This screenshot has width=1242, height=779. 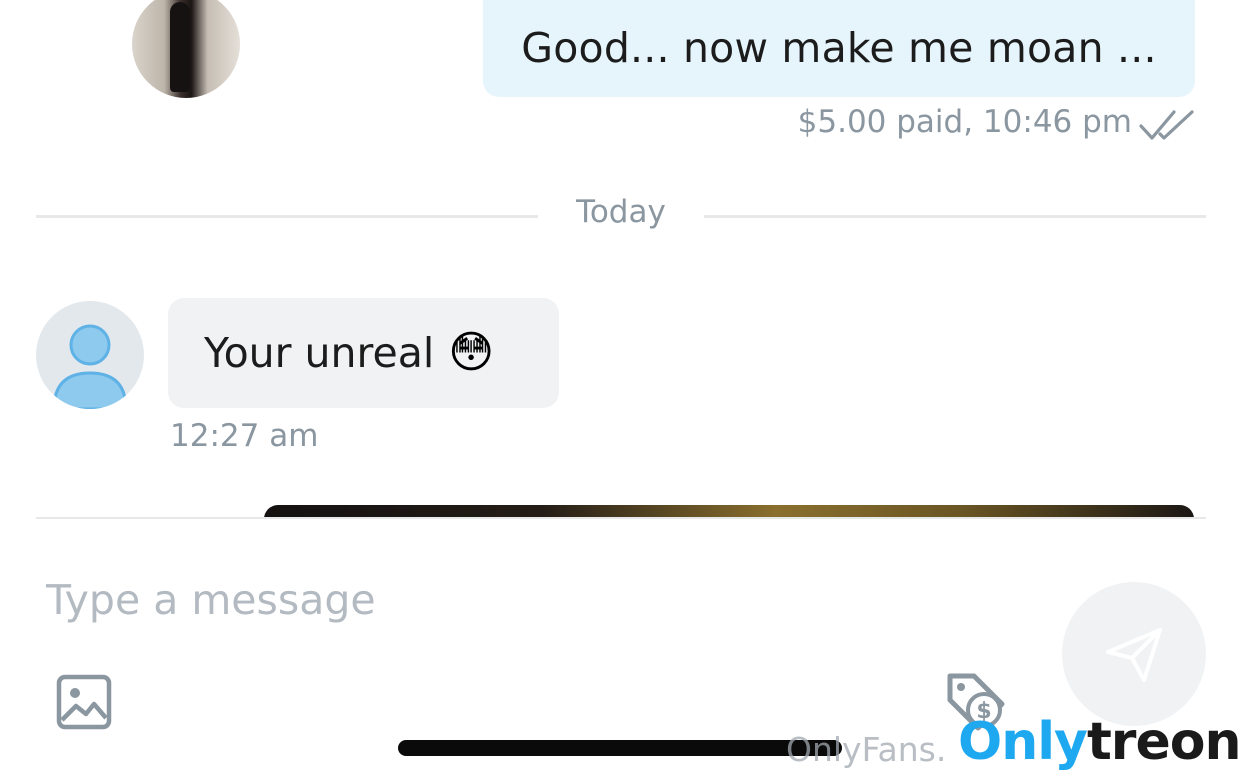 What do you see at coordinates (90, 366) in the screenshot?
I see `user-placeholder-icon` at bounding box center [90, 366].